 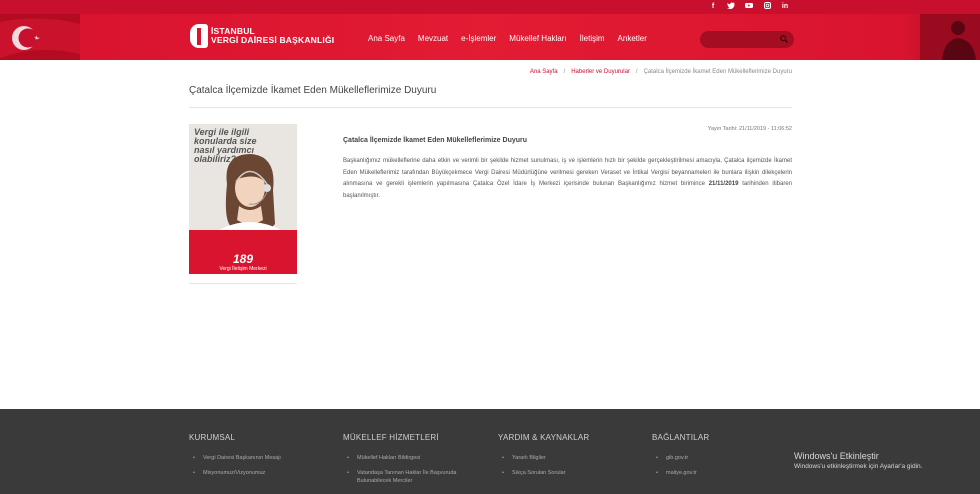 What do you see at coordinates (243, 259) in the screenshot?
I see `banner-number: 189` at bounding box center [243, 259].